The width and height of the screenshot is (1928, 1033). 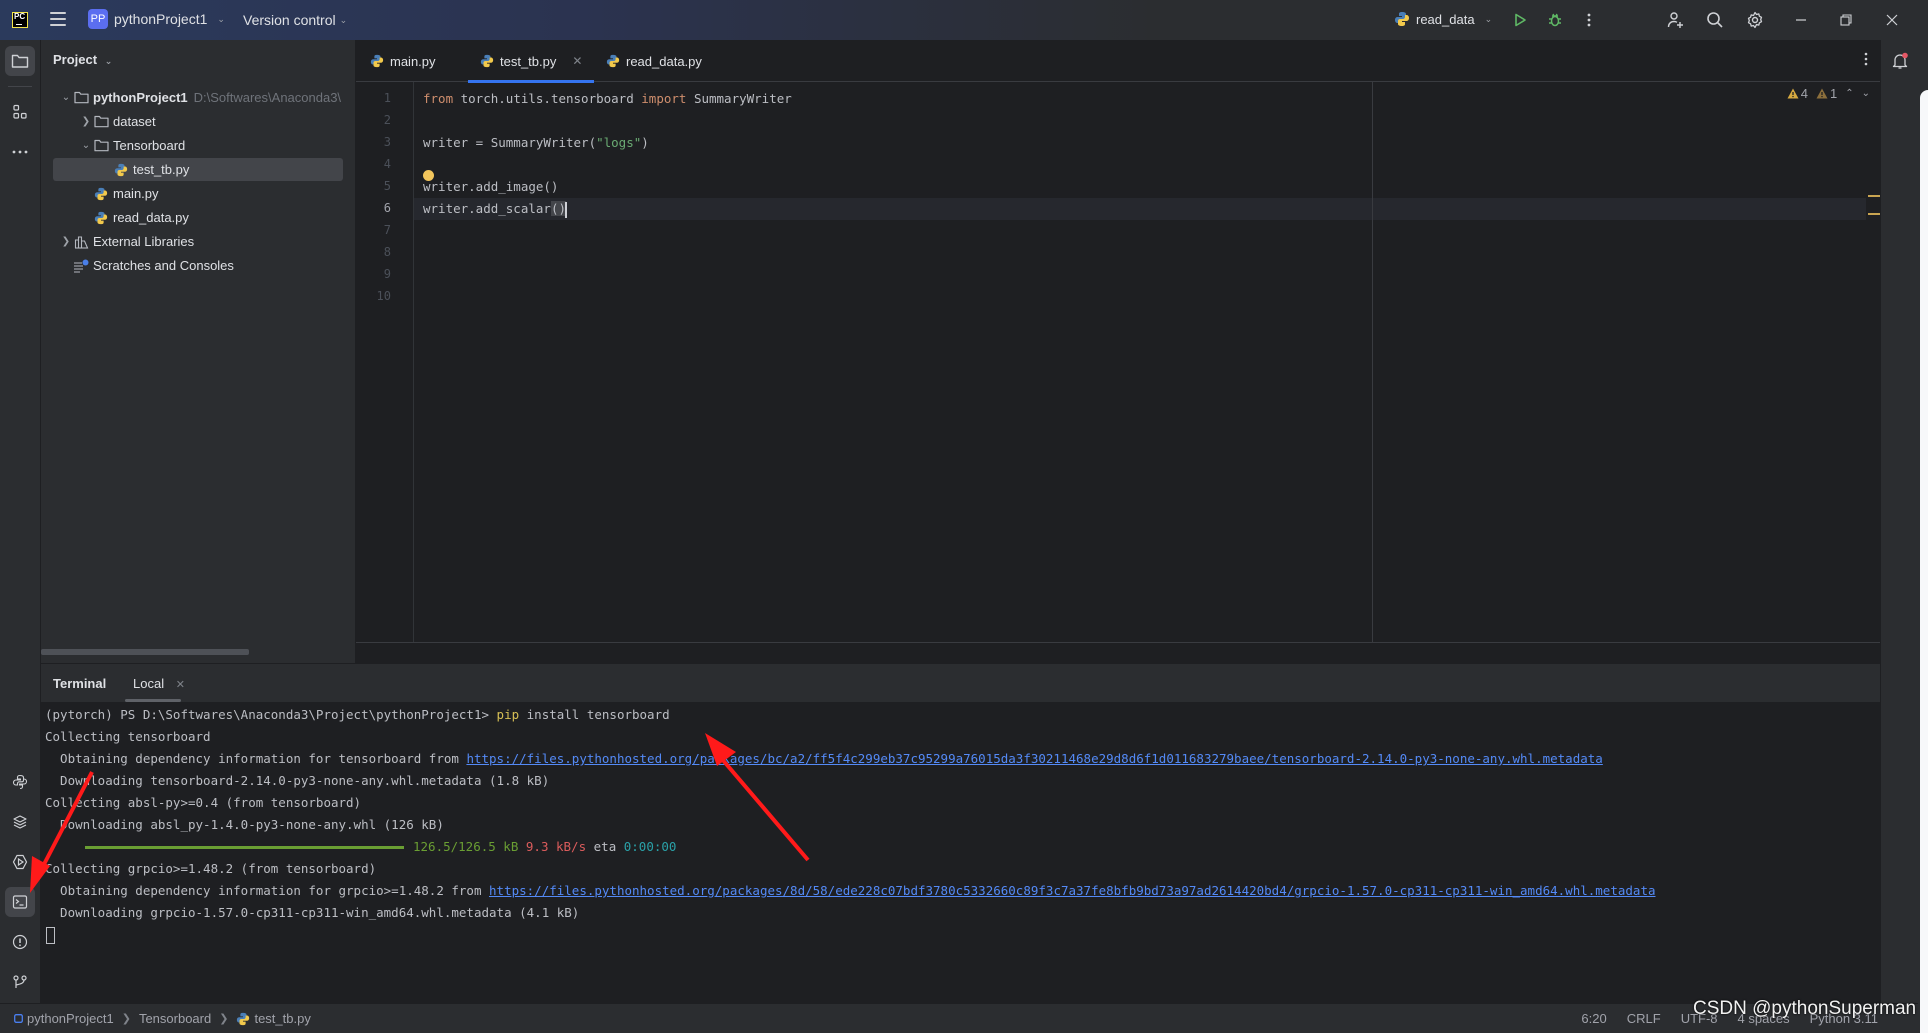 I want to click on services-tool-button, so click(x=20, y=862).